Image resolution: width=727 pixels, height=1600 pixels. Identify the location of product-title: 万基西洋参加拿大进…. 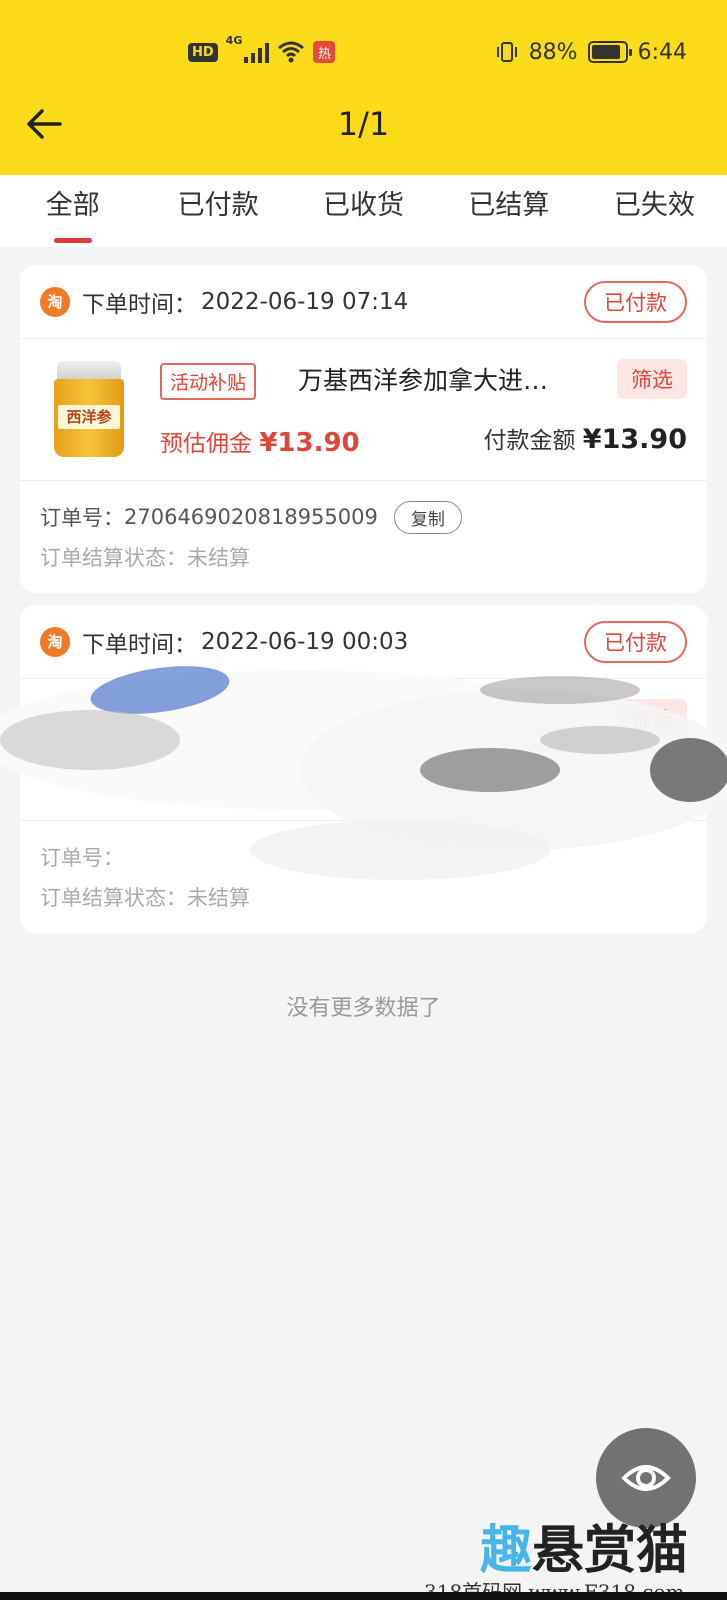
(438, 379).